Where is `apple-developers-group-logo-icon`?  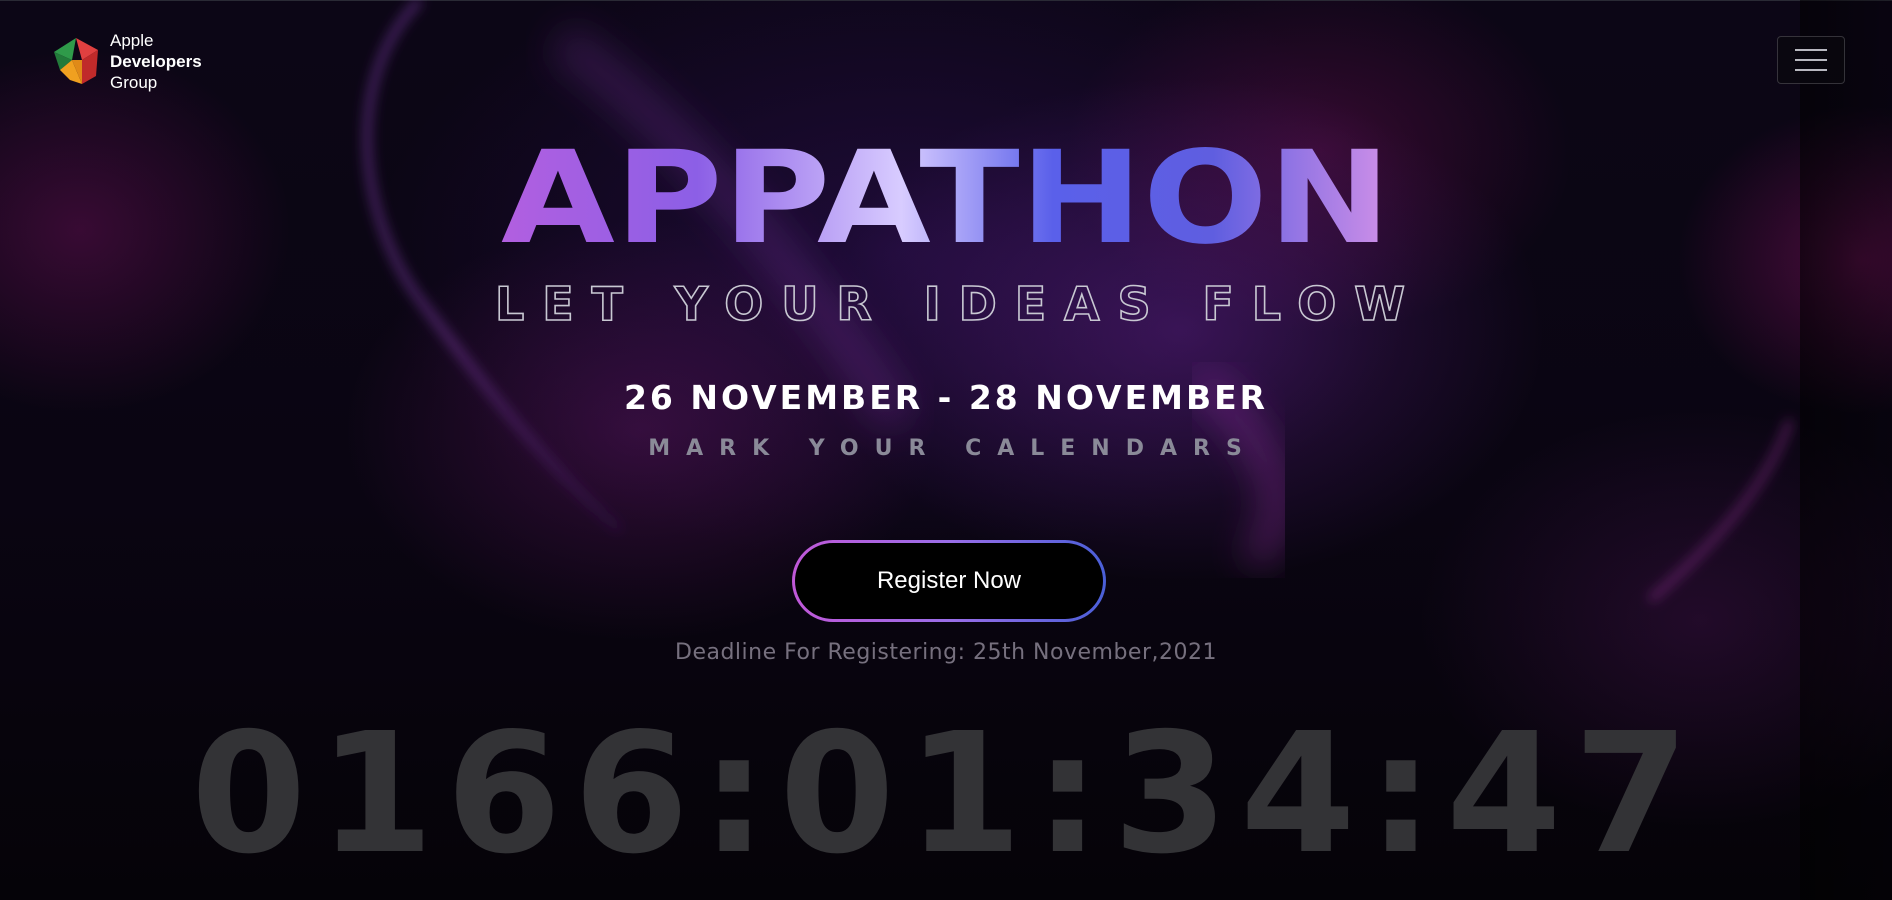 apple-developers-group-logo-icon is located at coordinates (76, 60).